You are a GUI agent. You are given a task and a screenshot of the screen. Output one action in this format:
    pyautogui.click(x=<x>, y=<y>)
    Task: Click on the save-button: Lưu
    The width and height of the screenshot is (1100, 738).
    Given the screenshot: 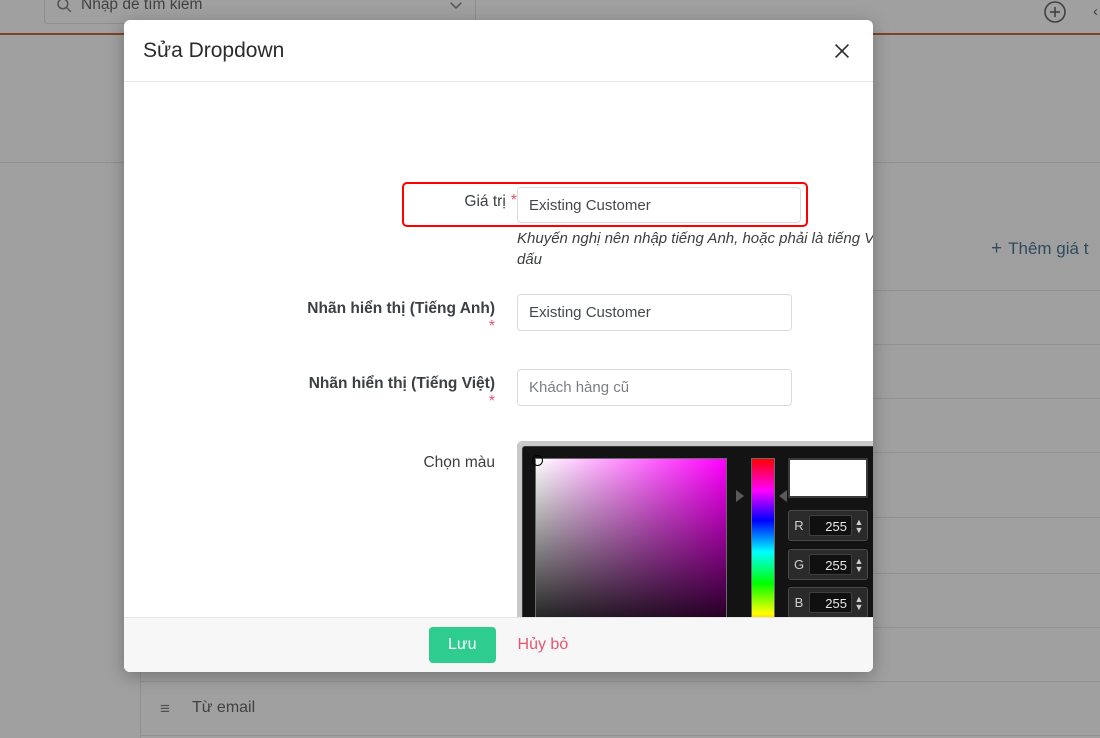 What is the action you would take?
    pyautogui.click(x=462, y=645)
    